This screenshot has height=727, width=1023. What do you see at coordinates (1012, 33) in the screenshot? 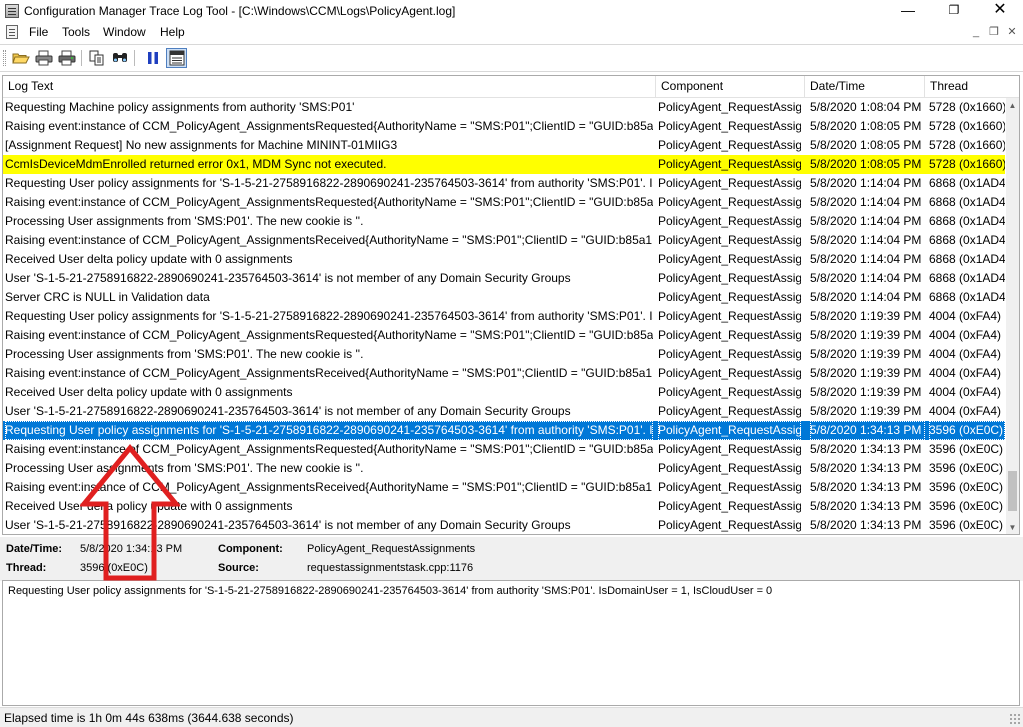
I see `mdi-close-button: ✕` at bounding box center [1012, 33].